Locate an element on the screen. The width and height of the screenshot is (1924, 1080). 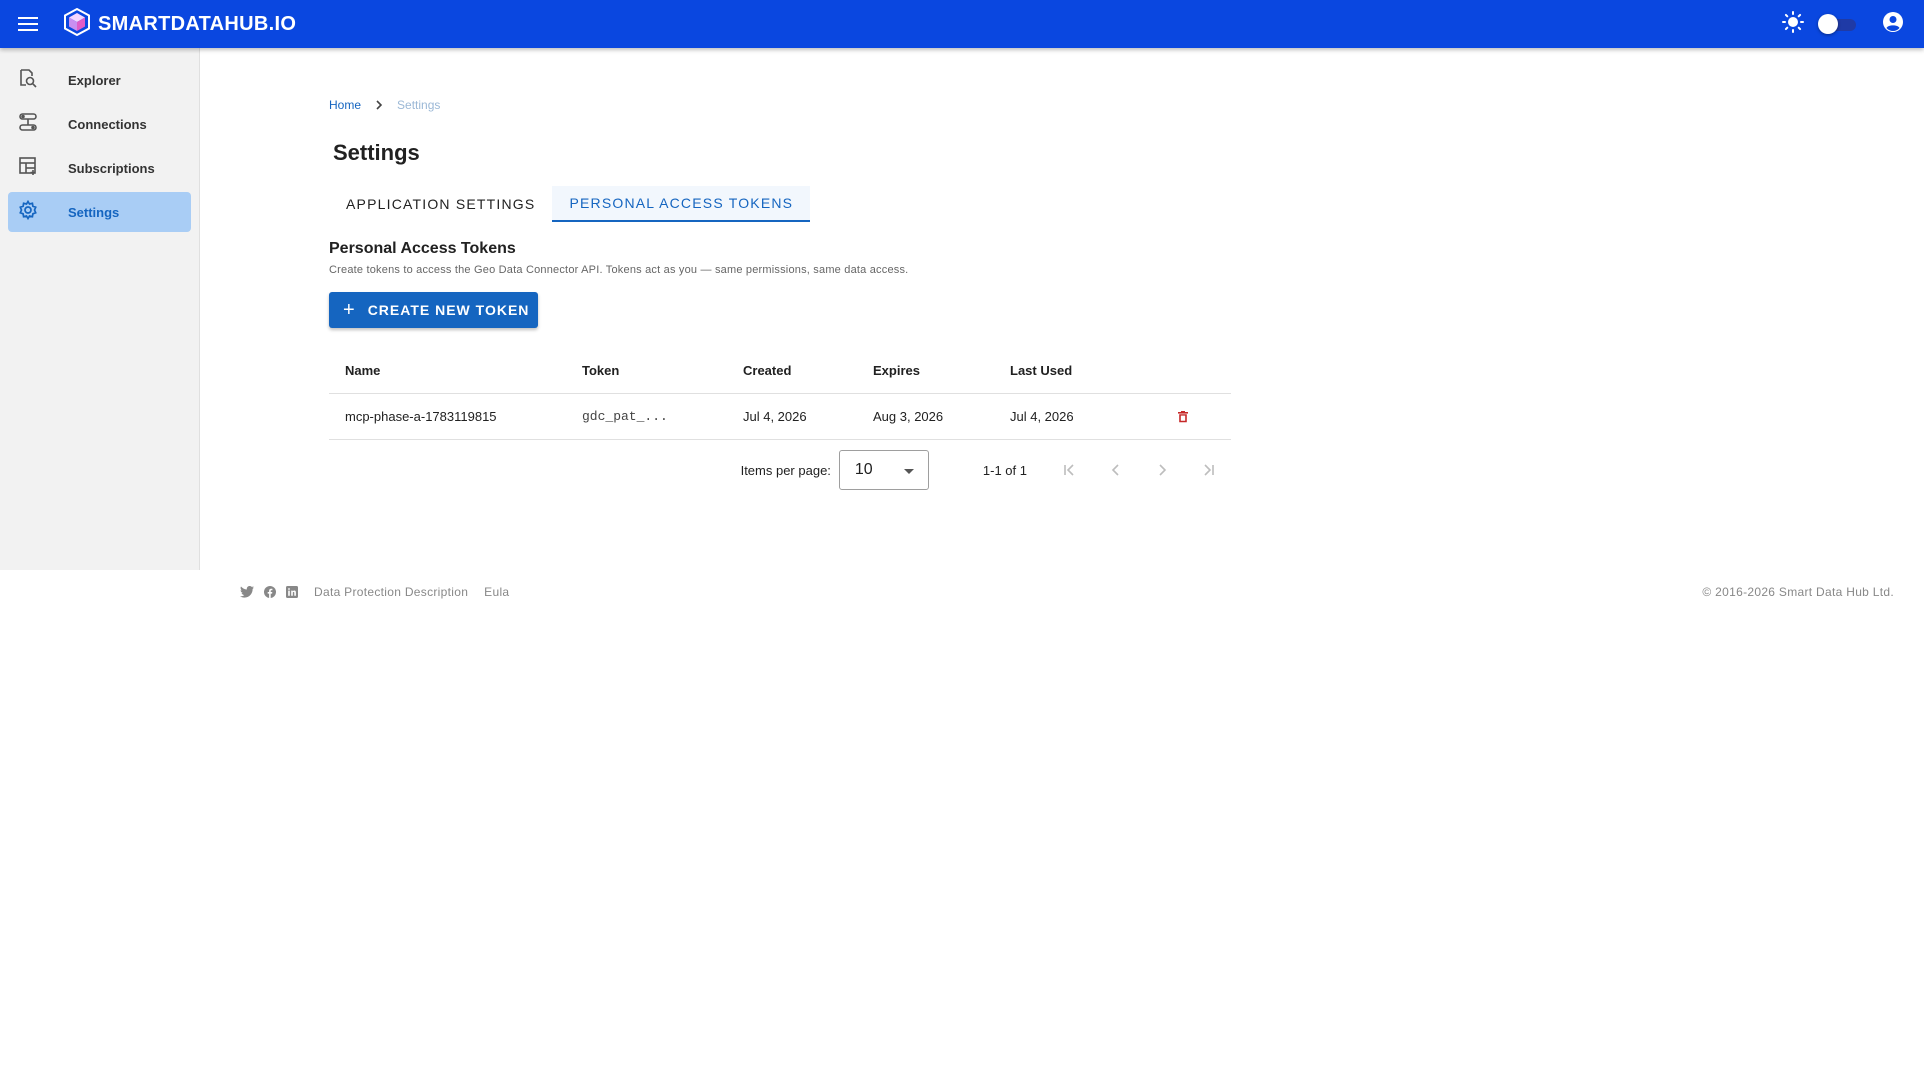
chevron-right-icon is located at coordinates (379, 105).